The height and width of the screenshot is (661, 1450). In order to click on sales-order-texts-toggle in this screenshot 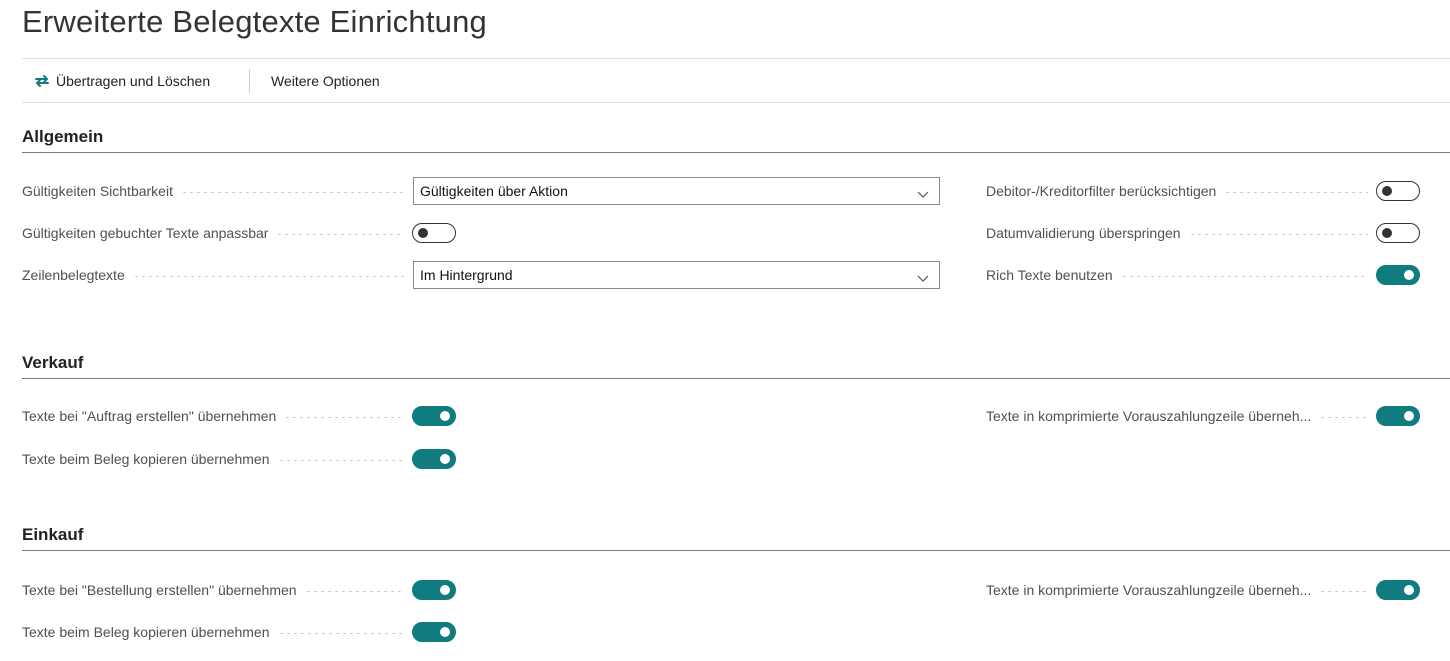, I will do `click(434, 416)`.